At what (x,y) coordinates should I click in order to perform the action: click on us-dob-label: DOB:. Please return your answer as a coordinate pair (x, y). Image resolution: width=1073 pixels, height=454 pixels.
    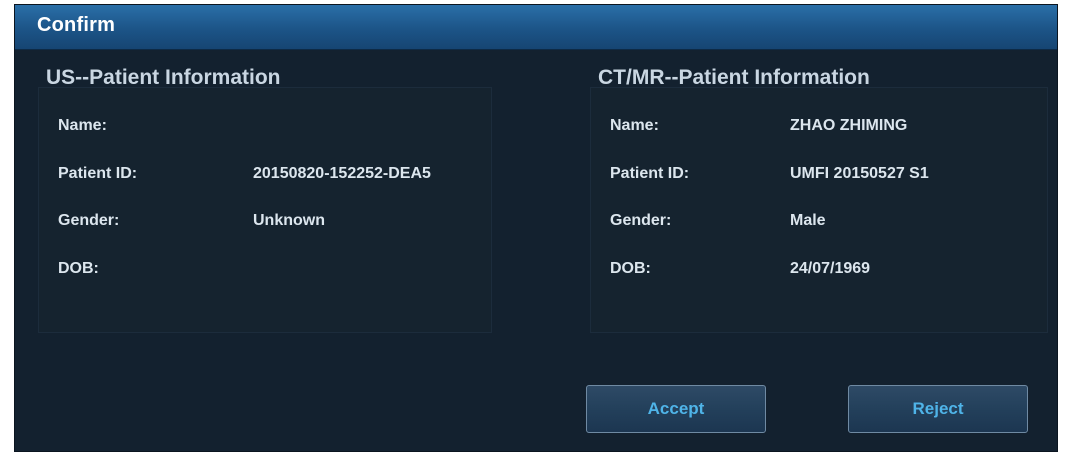
    Looking at the image, I should click on (78, 268).